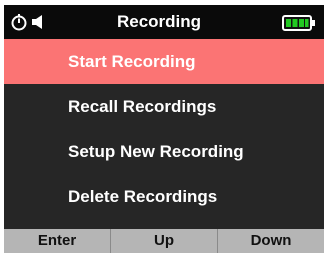 The width and height of the screenshot is (329, 257). What do you see at coordinates (271, 241) in the screenshot?
I see `down-softkey: Down` at bounding box center [271, 241].